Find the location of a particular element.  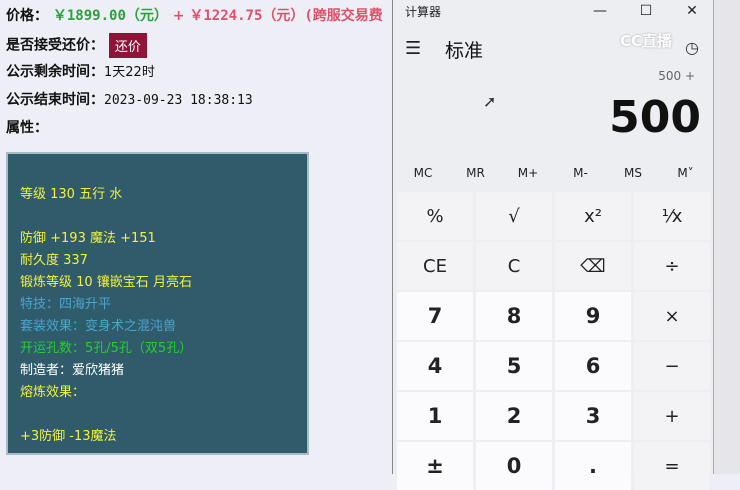

memory-button: M- is located at coordinates (581, 173).